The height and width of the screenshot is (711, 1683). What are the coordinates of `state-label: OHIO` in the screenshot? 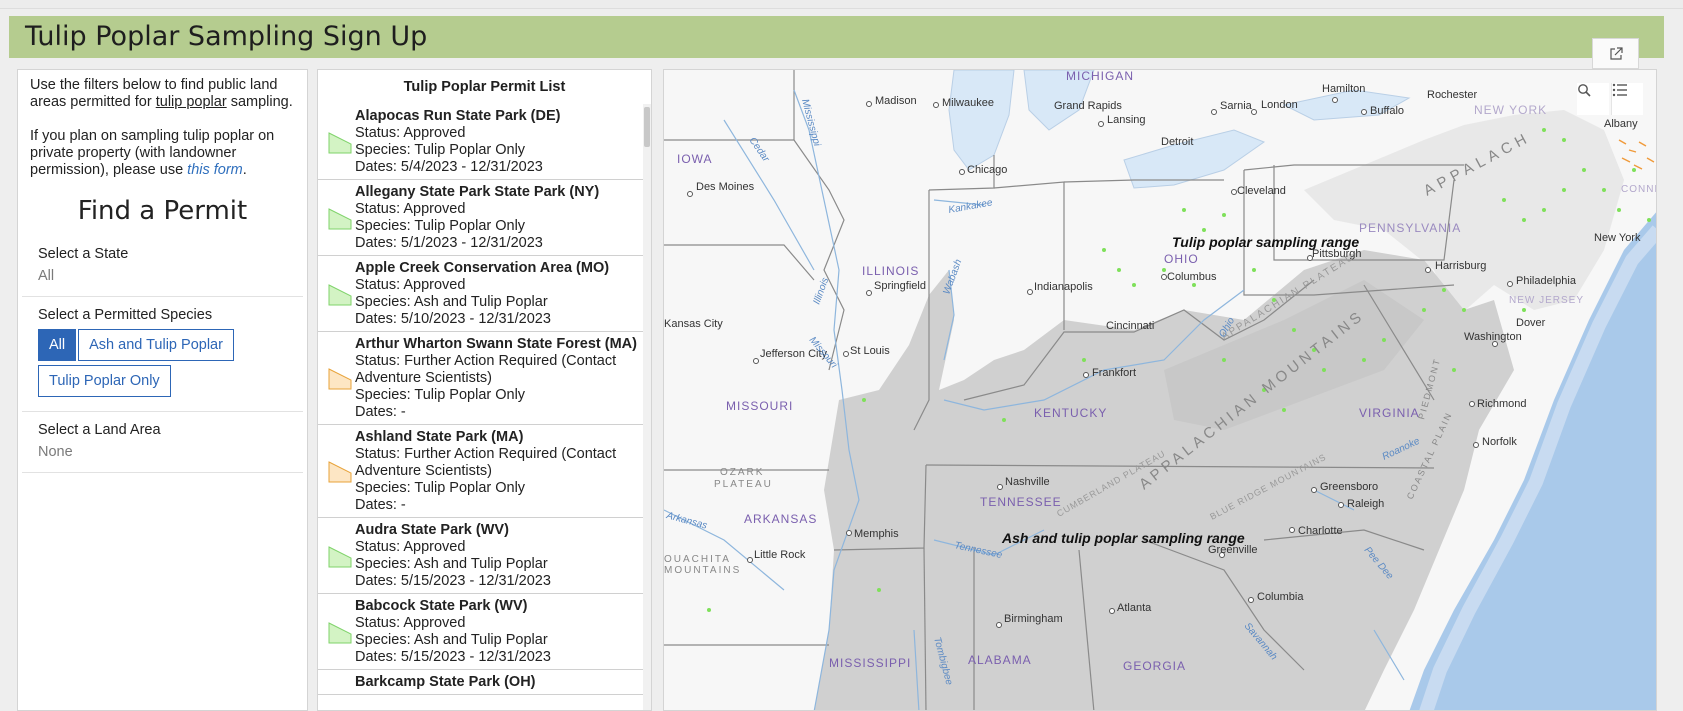 It's located at (1181, 259).